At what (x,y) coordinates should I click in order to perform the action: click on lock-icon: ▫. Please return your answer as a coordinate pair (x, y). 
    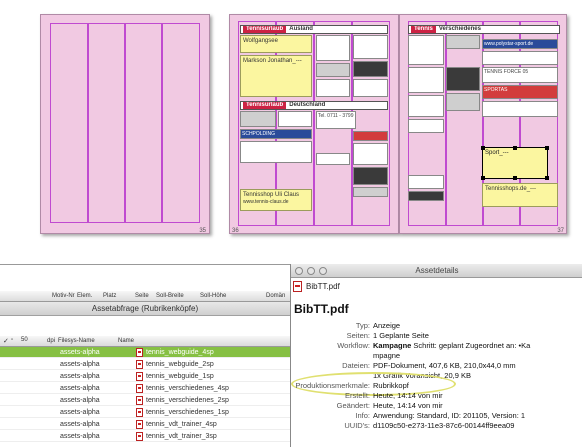
    Looking at the image, I should click on (12, 340).